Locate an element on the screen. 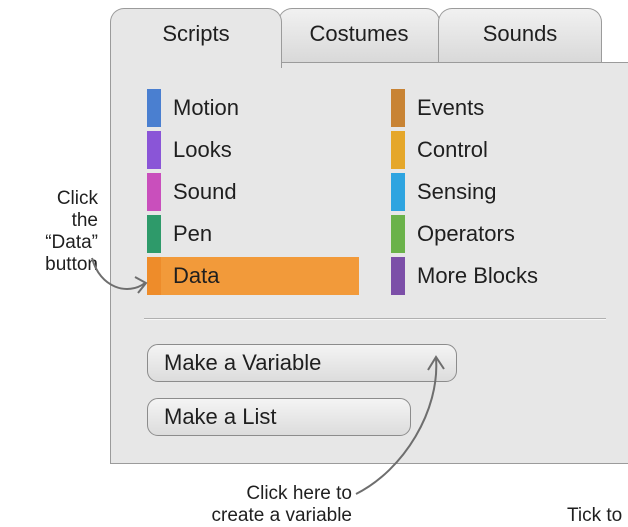 This screenshot has width=628, height=527. category-sound: Sound is located at coordinates (222, 192).